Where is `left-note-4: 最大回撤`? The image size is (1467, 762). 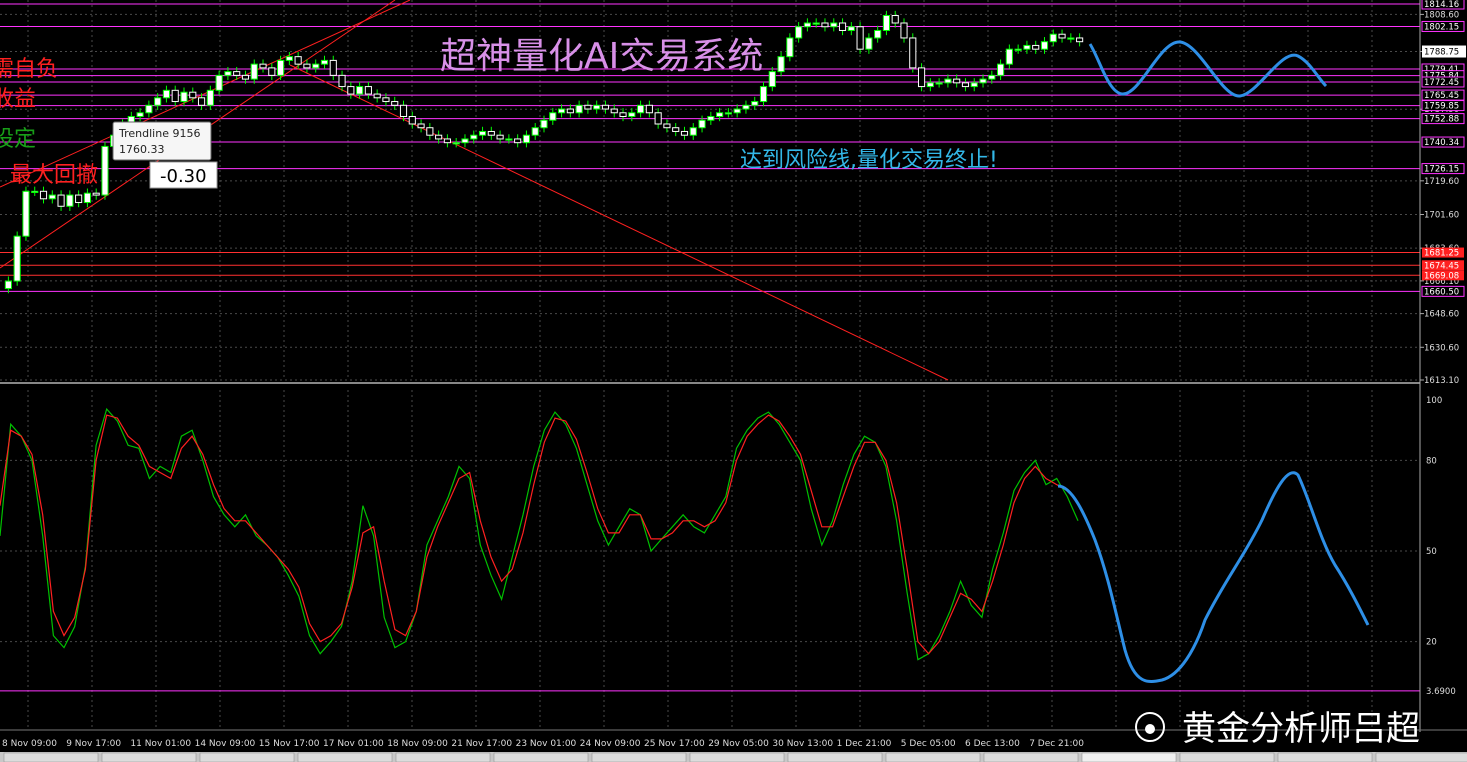
left-note-4: 最大回撤 is located at coordinates (54, 175).